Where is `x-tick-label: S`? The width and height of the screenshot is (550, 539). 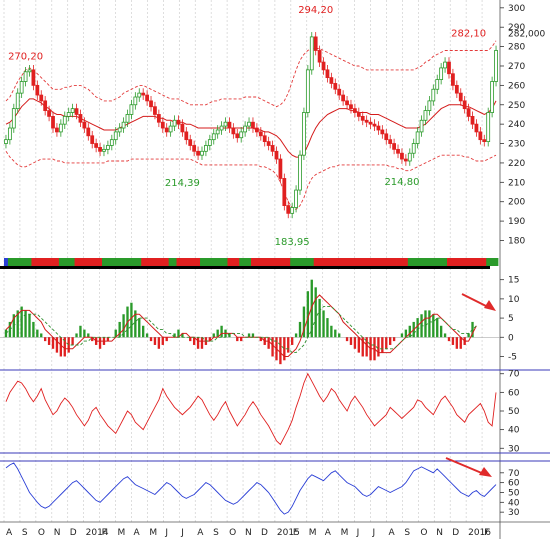
x-tick-label: S is located at coordinates (216, 533).